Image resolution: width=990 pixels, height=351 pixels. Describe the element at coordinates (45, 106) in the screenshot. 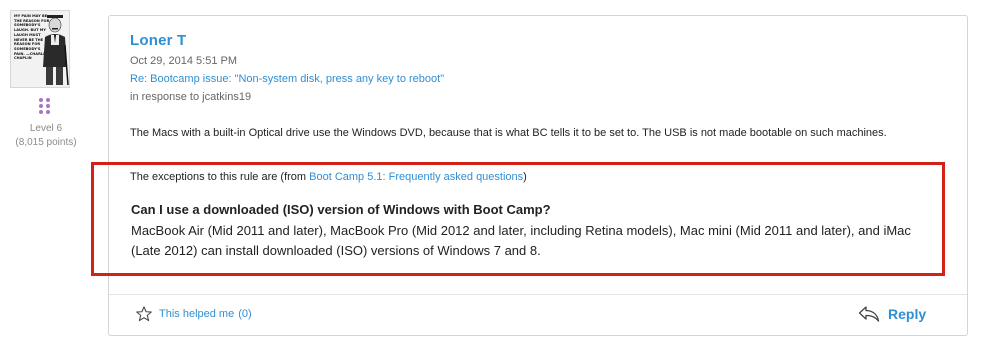

I see `level-badge-icon` at that location.